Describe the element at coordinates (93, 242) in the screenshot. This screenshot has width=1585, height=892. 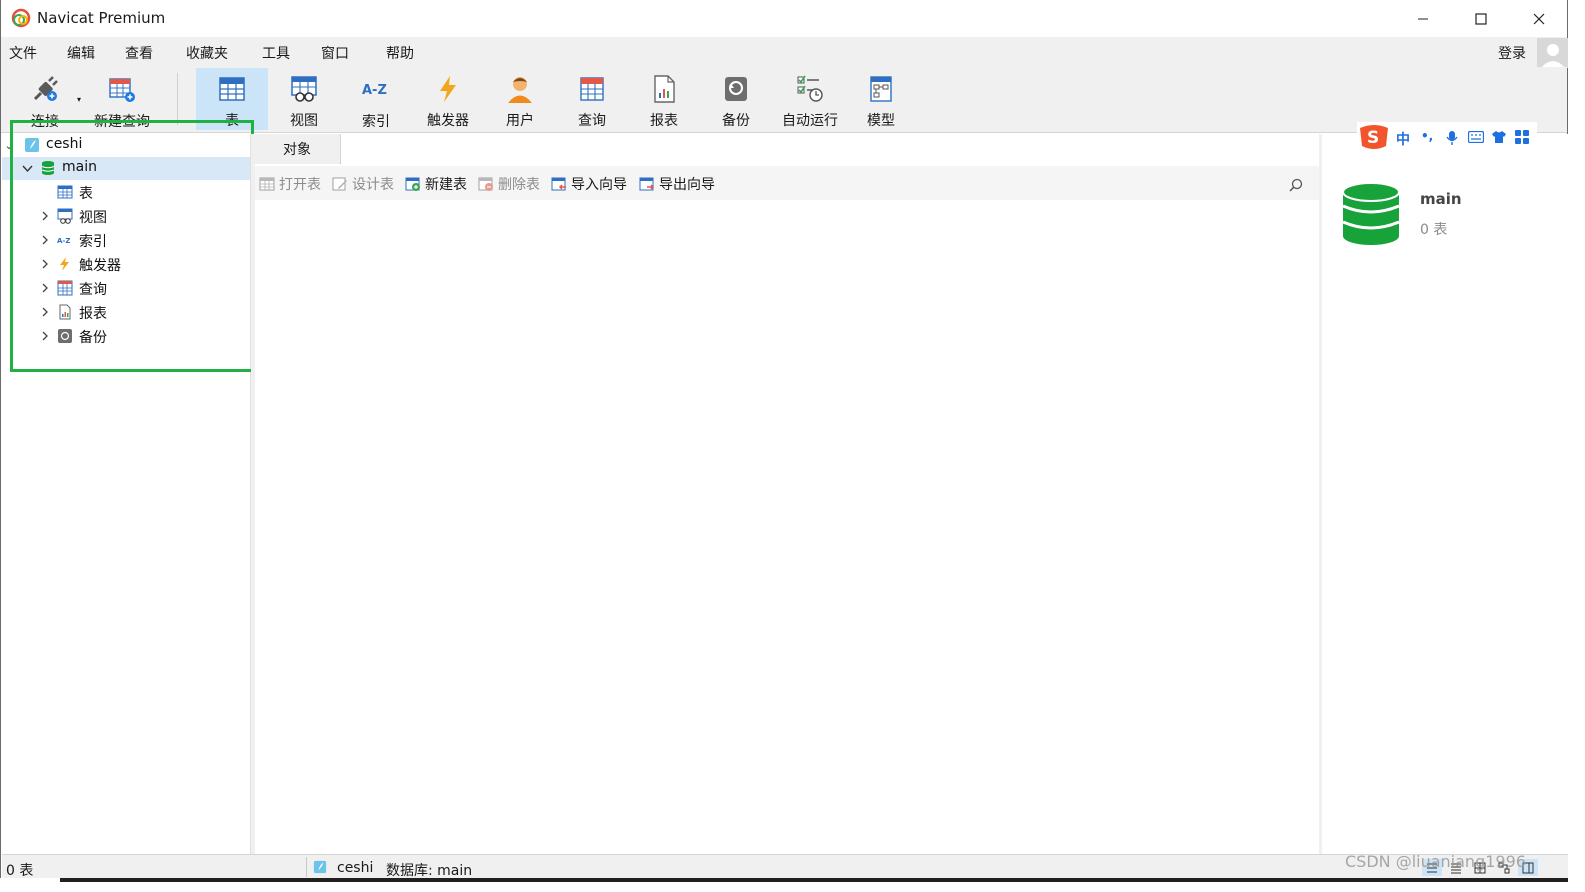
I see `tree-item-label: 索引` at that location.